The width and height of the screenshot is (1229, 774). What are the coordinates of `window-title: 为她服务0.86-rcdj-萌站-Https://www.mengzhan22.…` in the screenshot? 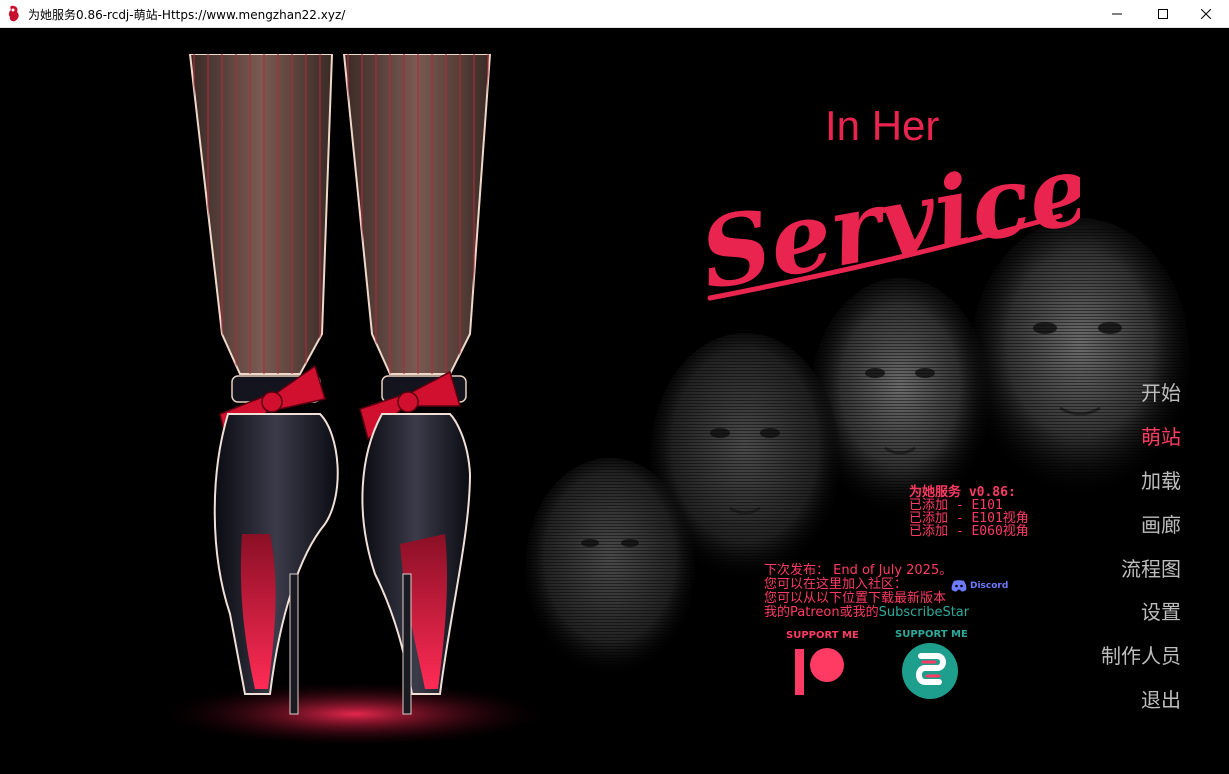 It's located at (187, 15).